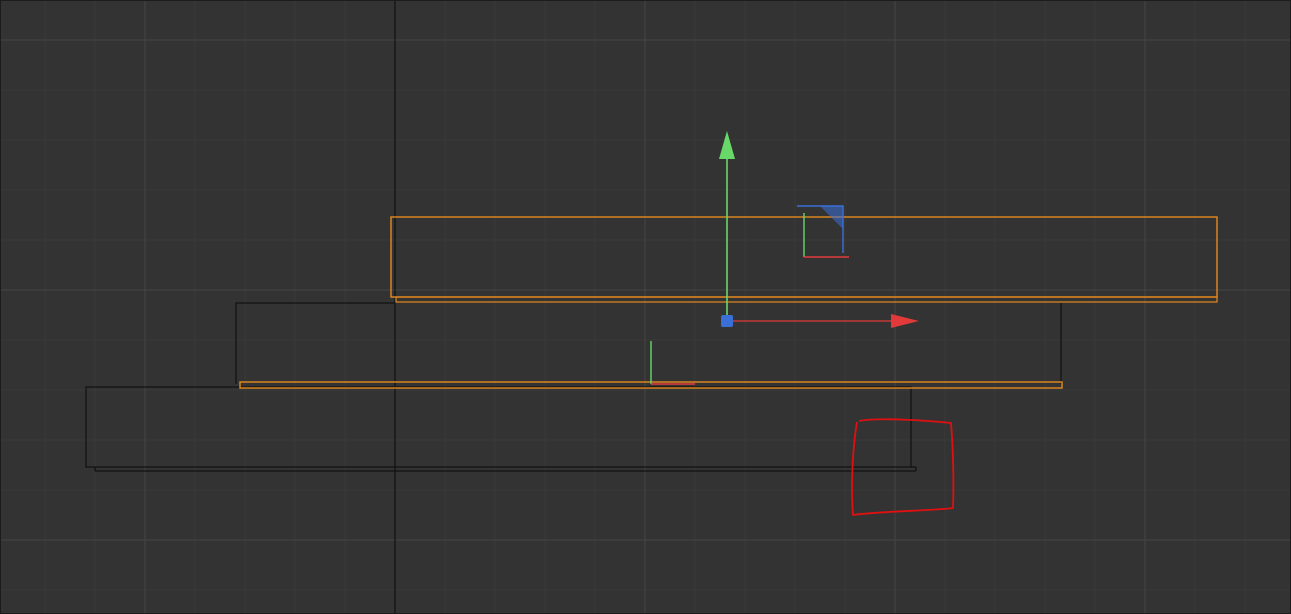 The height and width of the screenshot is (614, 1291). What do you see at coordinates (727, 321) in the screenshot?
I see `gizmo-center-handle` at bounding box center [727, 321].